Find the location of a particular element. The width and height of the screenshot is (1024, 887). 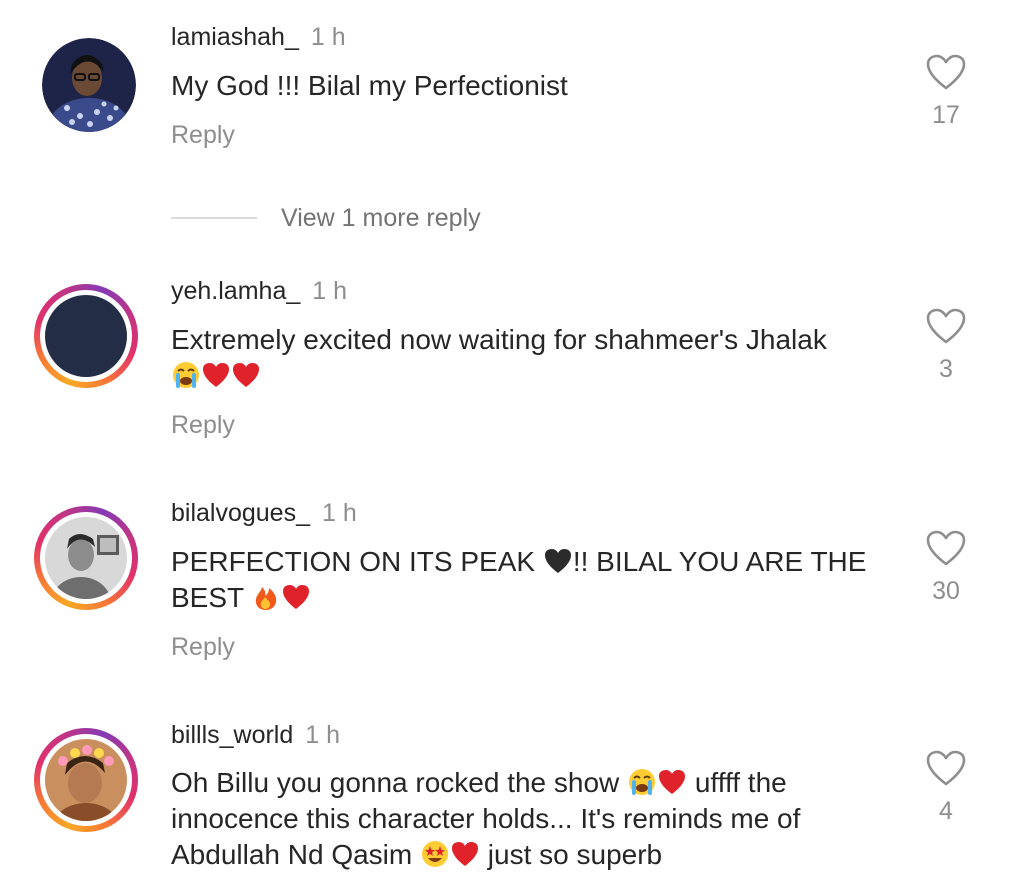

comment-header: lamiashah_ 1 h is located at coordinates (258, 37).